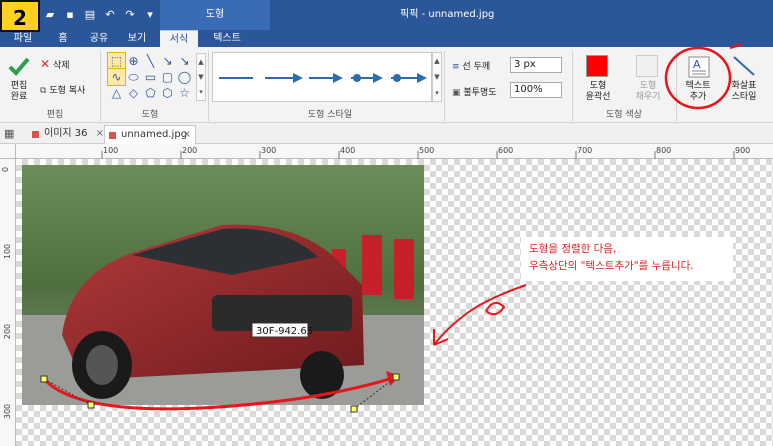 The height and width of the screenshot is (446, 773). I want to click on fill-color-swatch, so click(647, 66).